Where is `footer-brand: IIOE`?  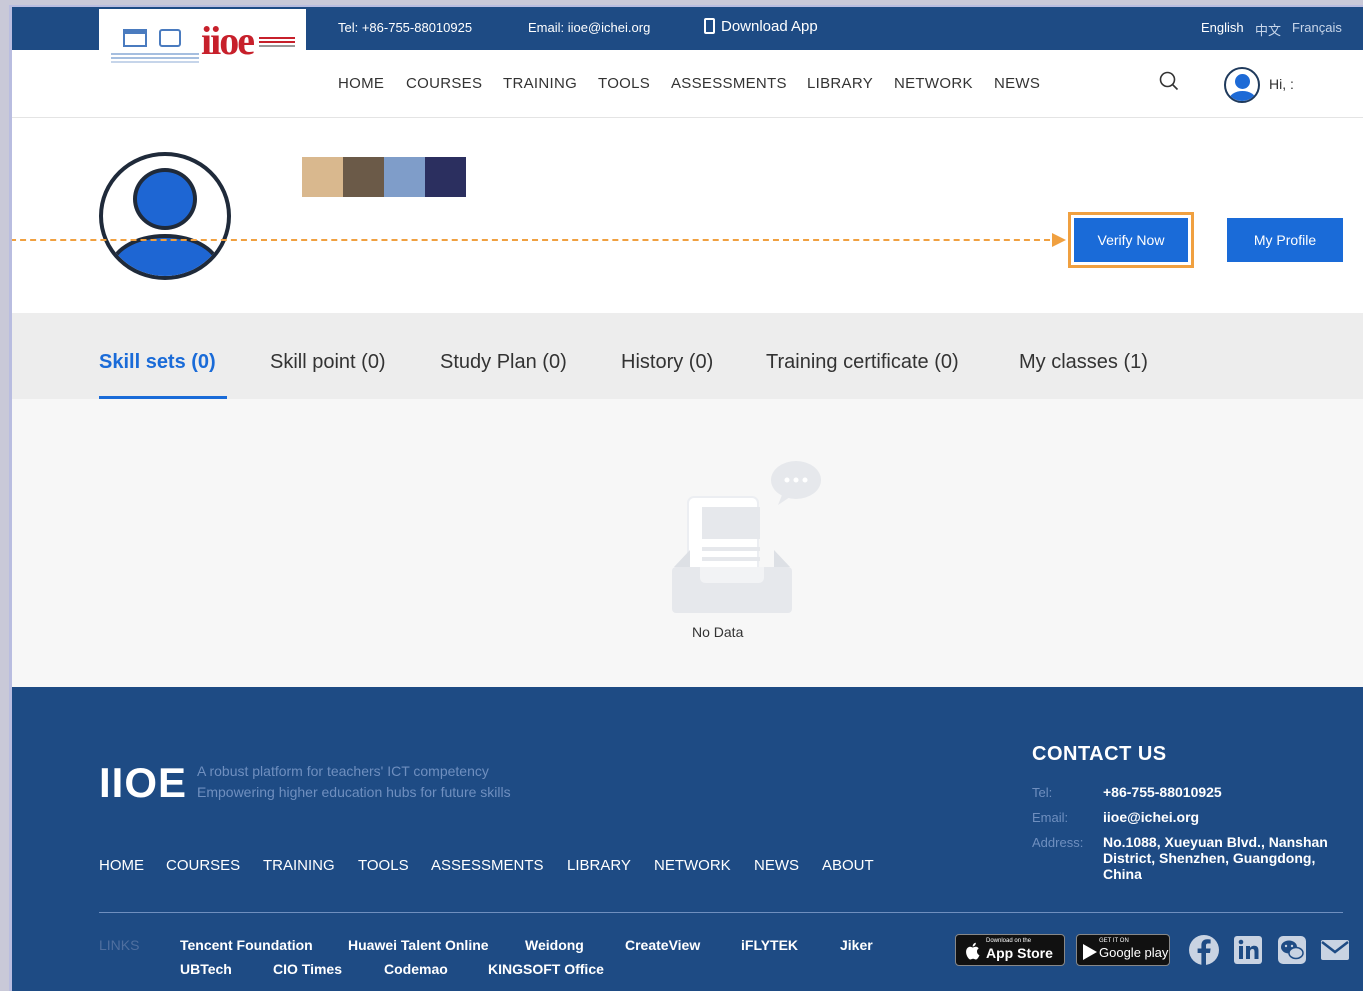
footer-brand: IIOE is located at coordinates (143, 782).